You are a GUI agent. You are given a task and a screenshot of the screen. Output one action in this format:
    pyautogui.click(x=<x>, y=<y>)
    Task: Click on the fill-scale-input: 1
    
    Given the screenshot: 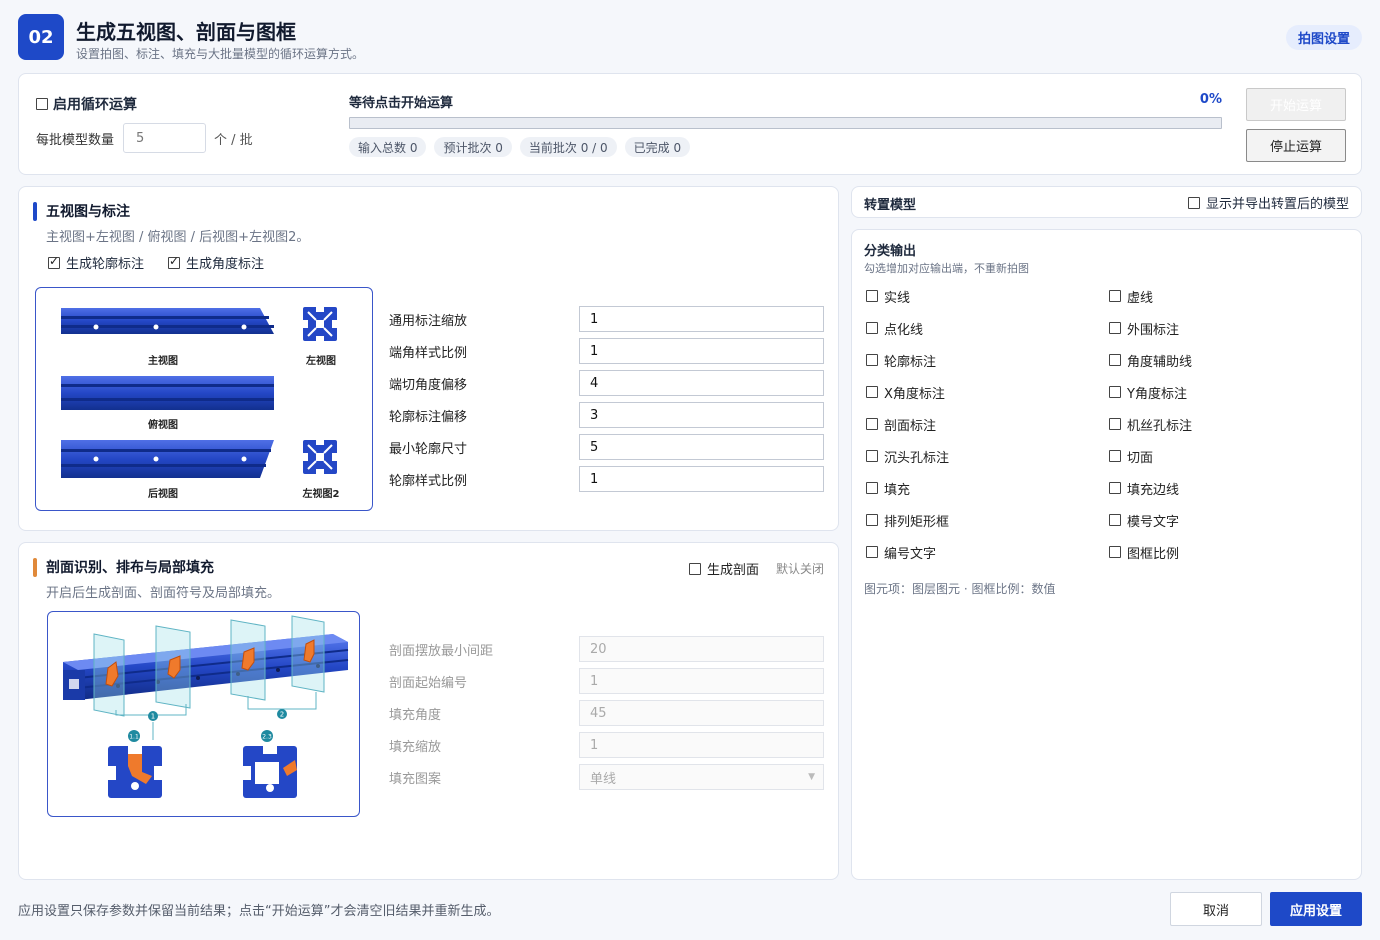 What is the action you would take?
    pyautogui.click(x=701, y=745)
    